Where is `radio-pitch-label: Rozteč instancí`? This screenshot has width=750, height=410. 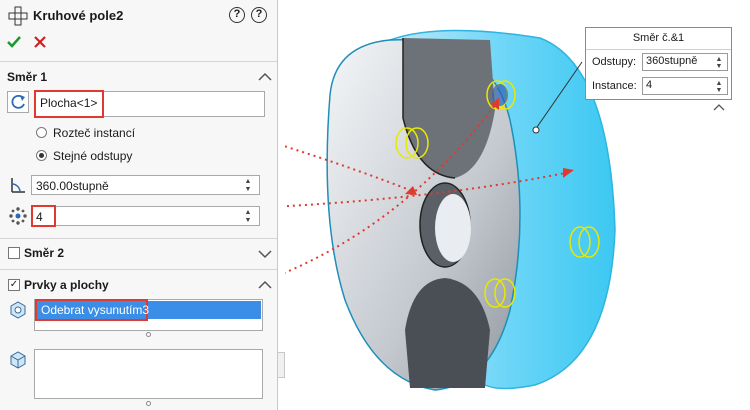
radio-pitch-label: Rozteč instancí is located at coordinates (94, 133).